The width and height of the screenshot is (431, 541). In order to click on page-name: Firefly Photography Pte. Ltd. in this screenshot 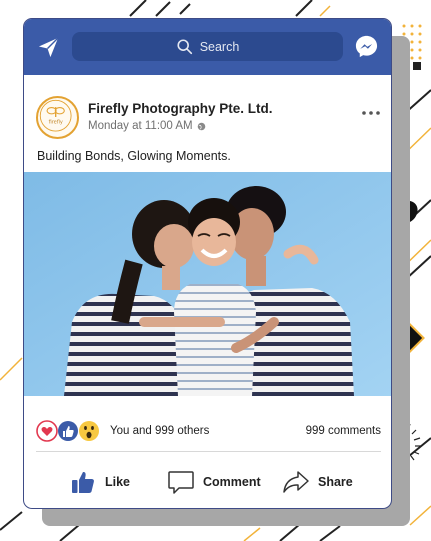, I will do `click(180, 108)`.